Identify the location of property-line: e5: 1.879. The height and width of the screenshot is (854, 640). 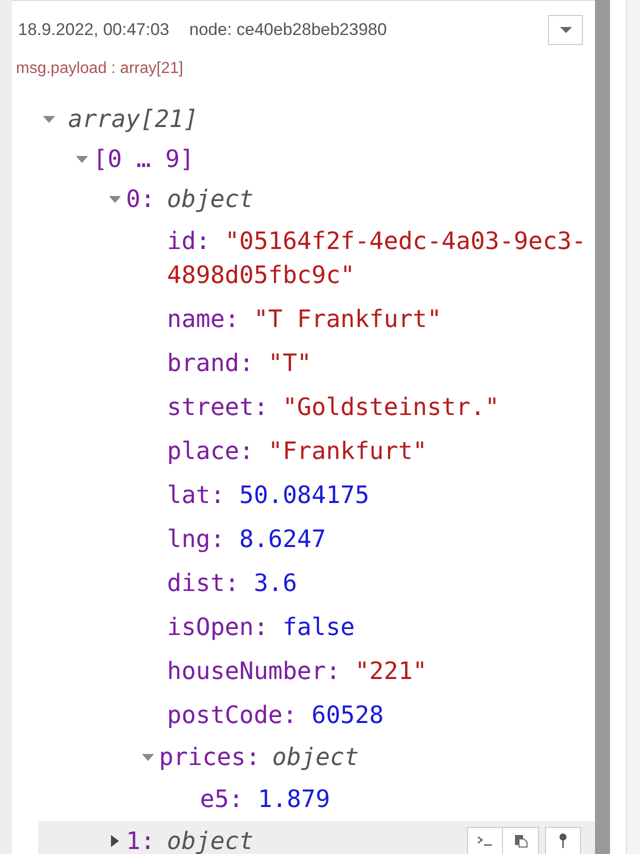
(265, 799).